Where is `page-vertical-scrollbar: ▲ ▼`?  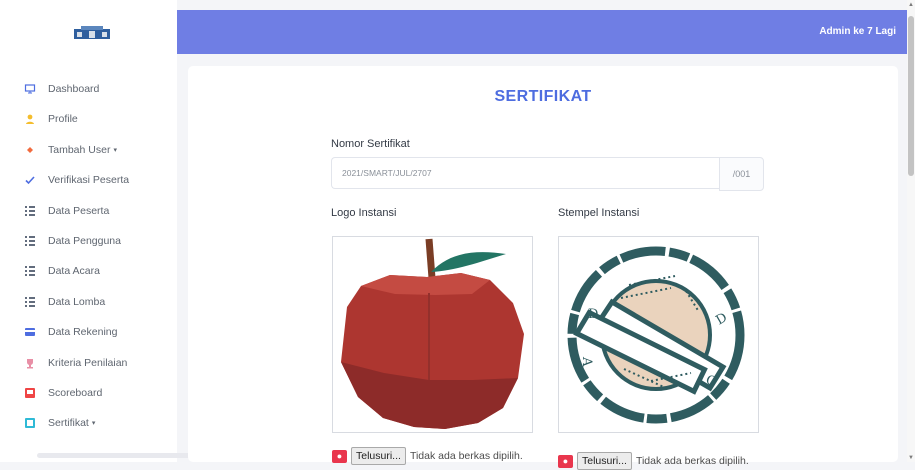 page-vertical-scrollbar: ▲ ▼ is located at coordinates (911, 231).